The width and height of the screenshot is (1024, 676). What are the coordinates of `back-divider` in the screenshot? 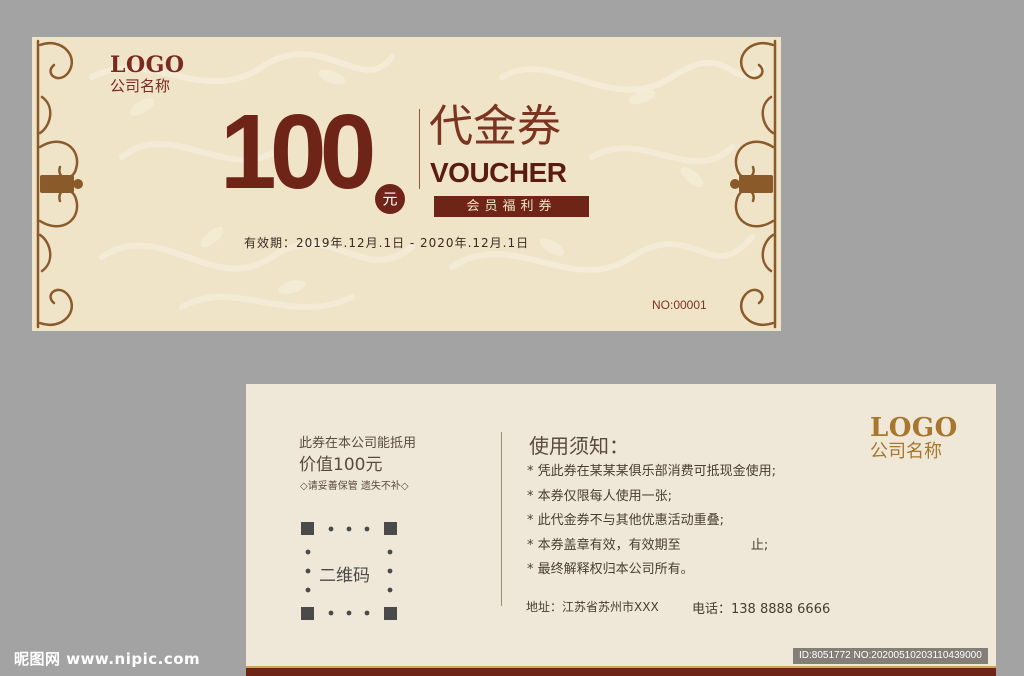 It's located at (501, 519).